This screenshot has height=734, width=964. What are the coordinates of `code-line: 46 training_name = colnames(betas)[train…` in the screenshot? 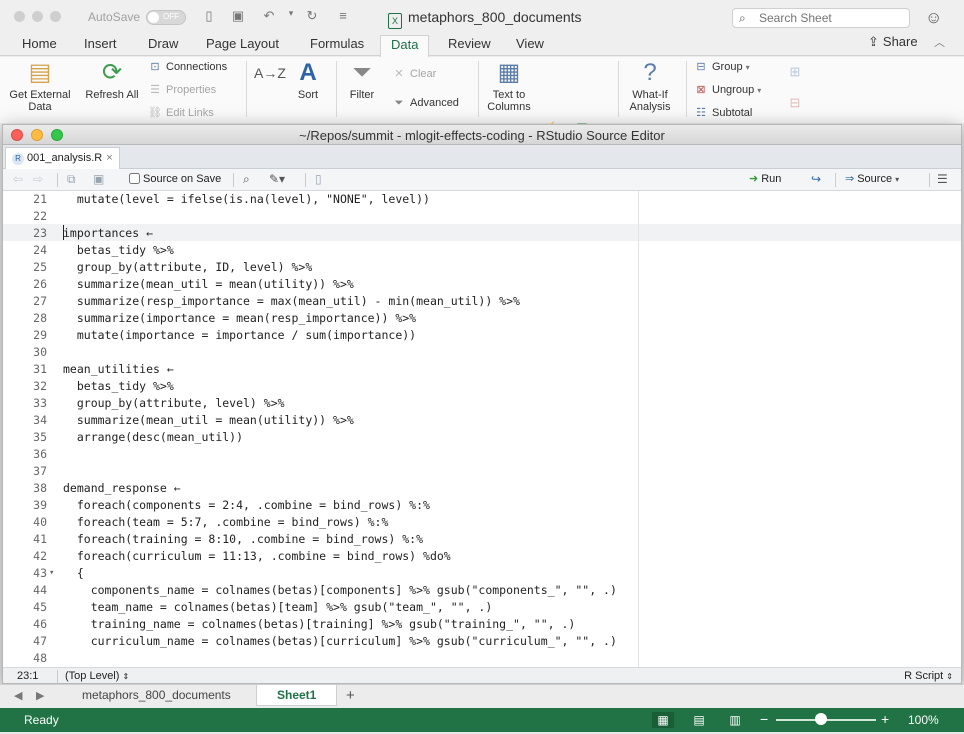 It's located at (482, 624).